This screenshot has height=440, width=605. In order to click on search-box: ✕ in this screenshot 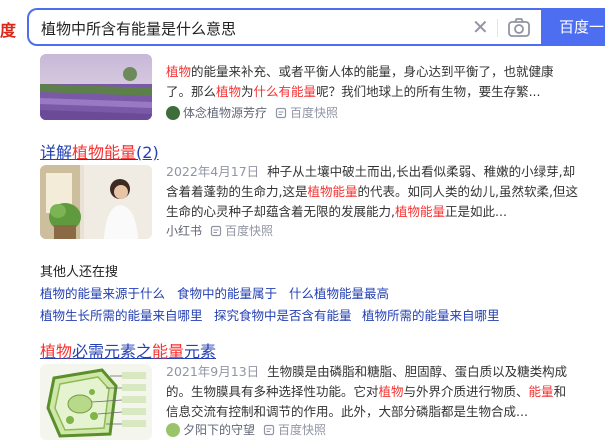, I will do `click(284, 27)`.